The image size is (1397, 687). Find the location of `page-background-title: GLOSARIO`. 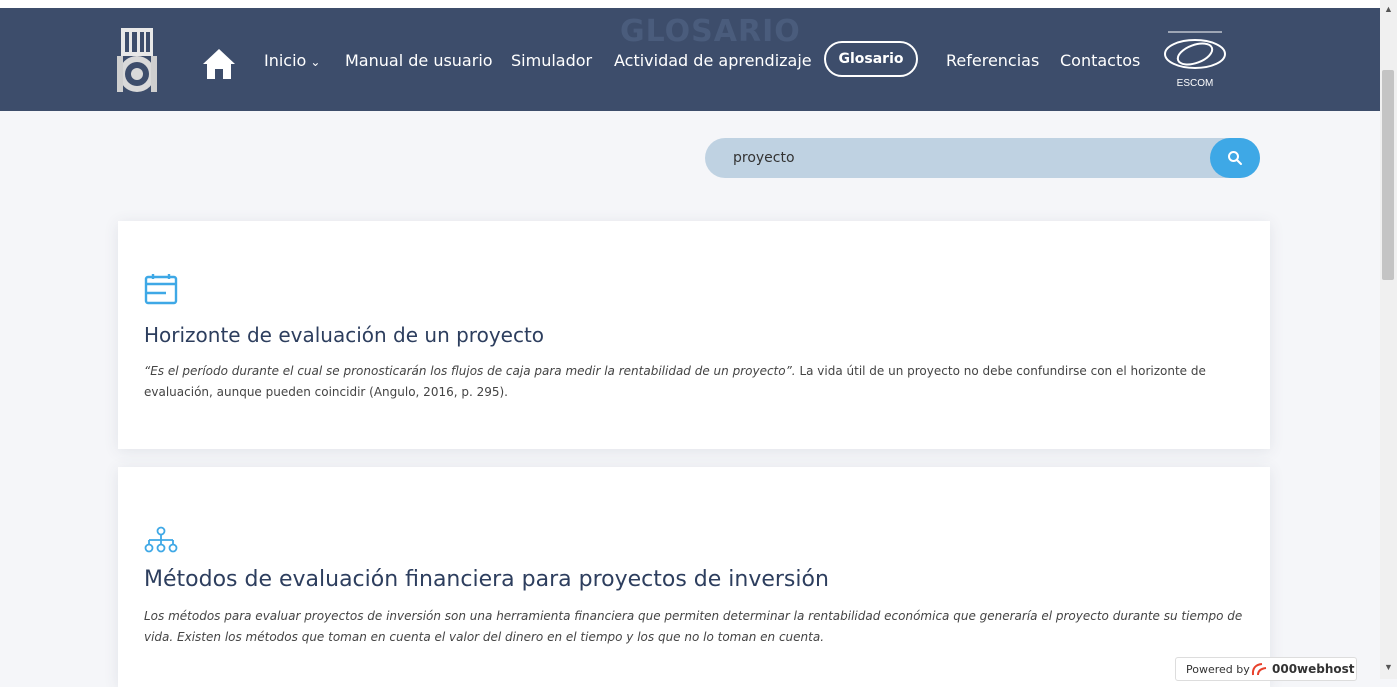

page-background-title: GLOSARIO is located at coordinates (710, 31).